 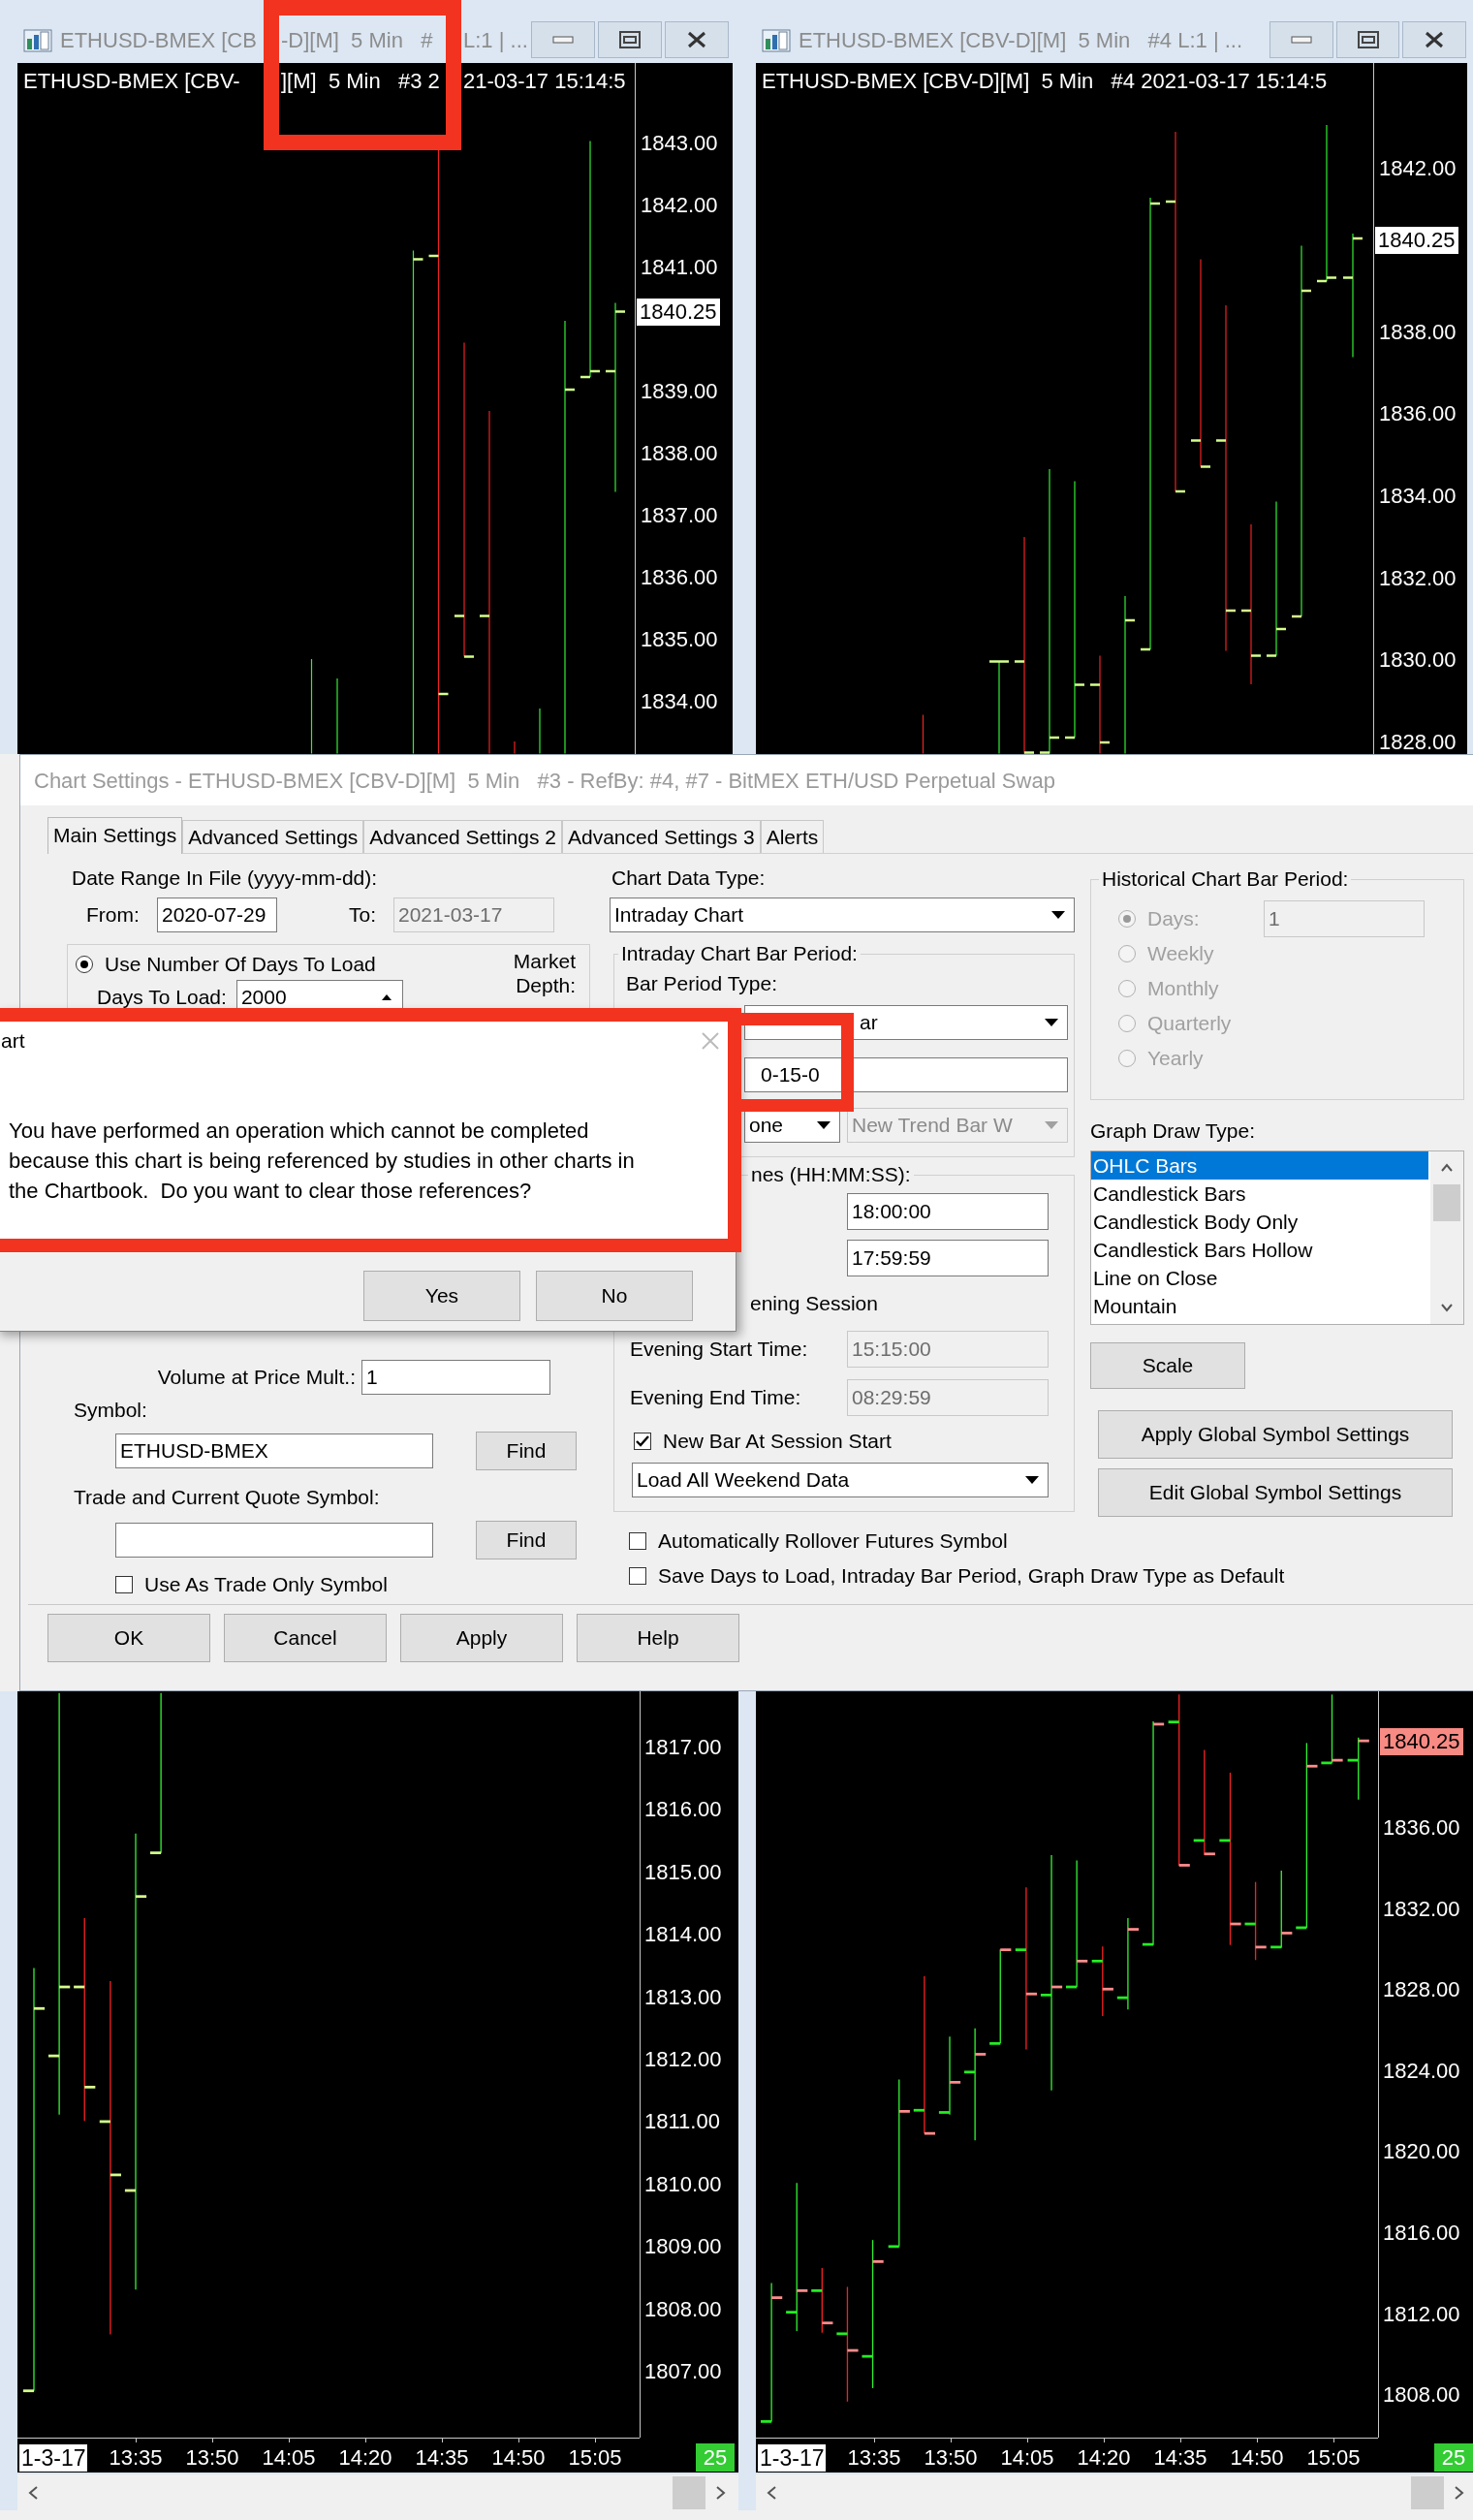 I want to click on ok-button: OK, so click(x=128, y=1638).